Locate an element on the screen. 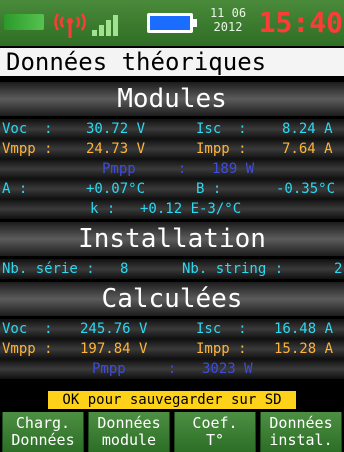  status-bar: 11 06 2012 15:40 is located at coordinates (172, 23).